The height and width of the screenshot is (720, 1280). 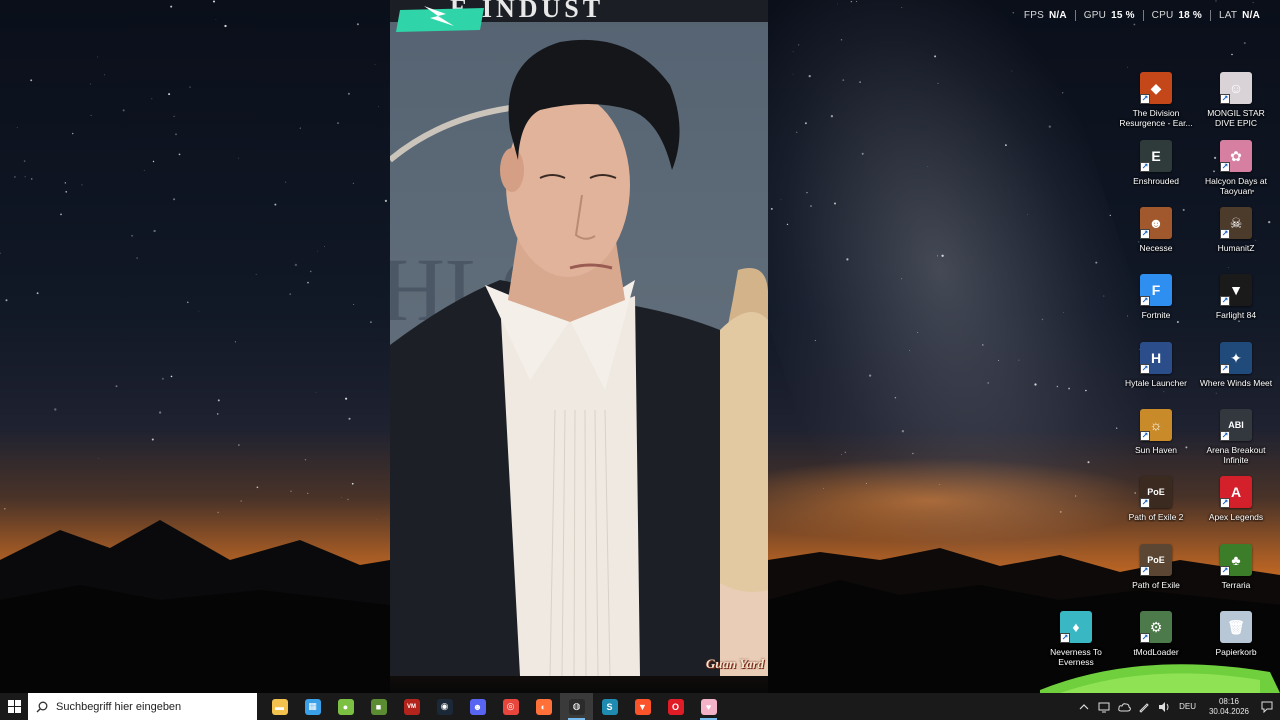 What do you see at coordinates (1236, 230) in the screenshot?
I see `desktop-icon-humanitz: ☠ ↗ HumanitZ` at bounding box center [1236, 230].